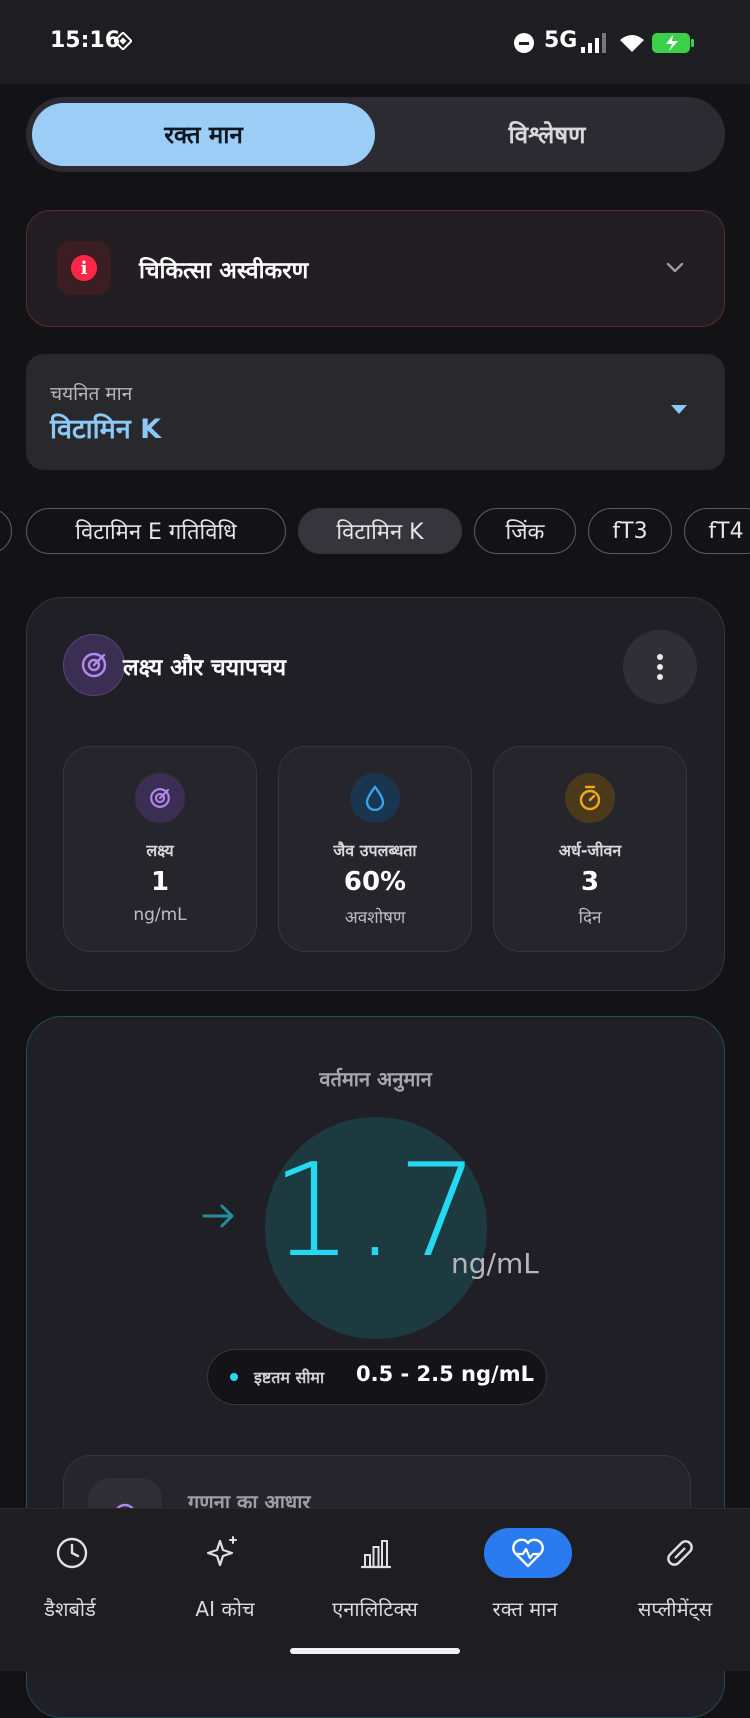 This screenshot has height=1718, width=750. What do you see at coordinates (123, 41) in the screenshot?
I see `diamond-icon` at bounding box center [123, 41].